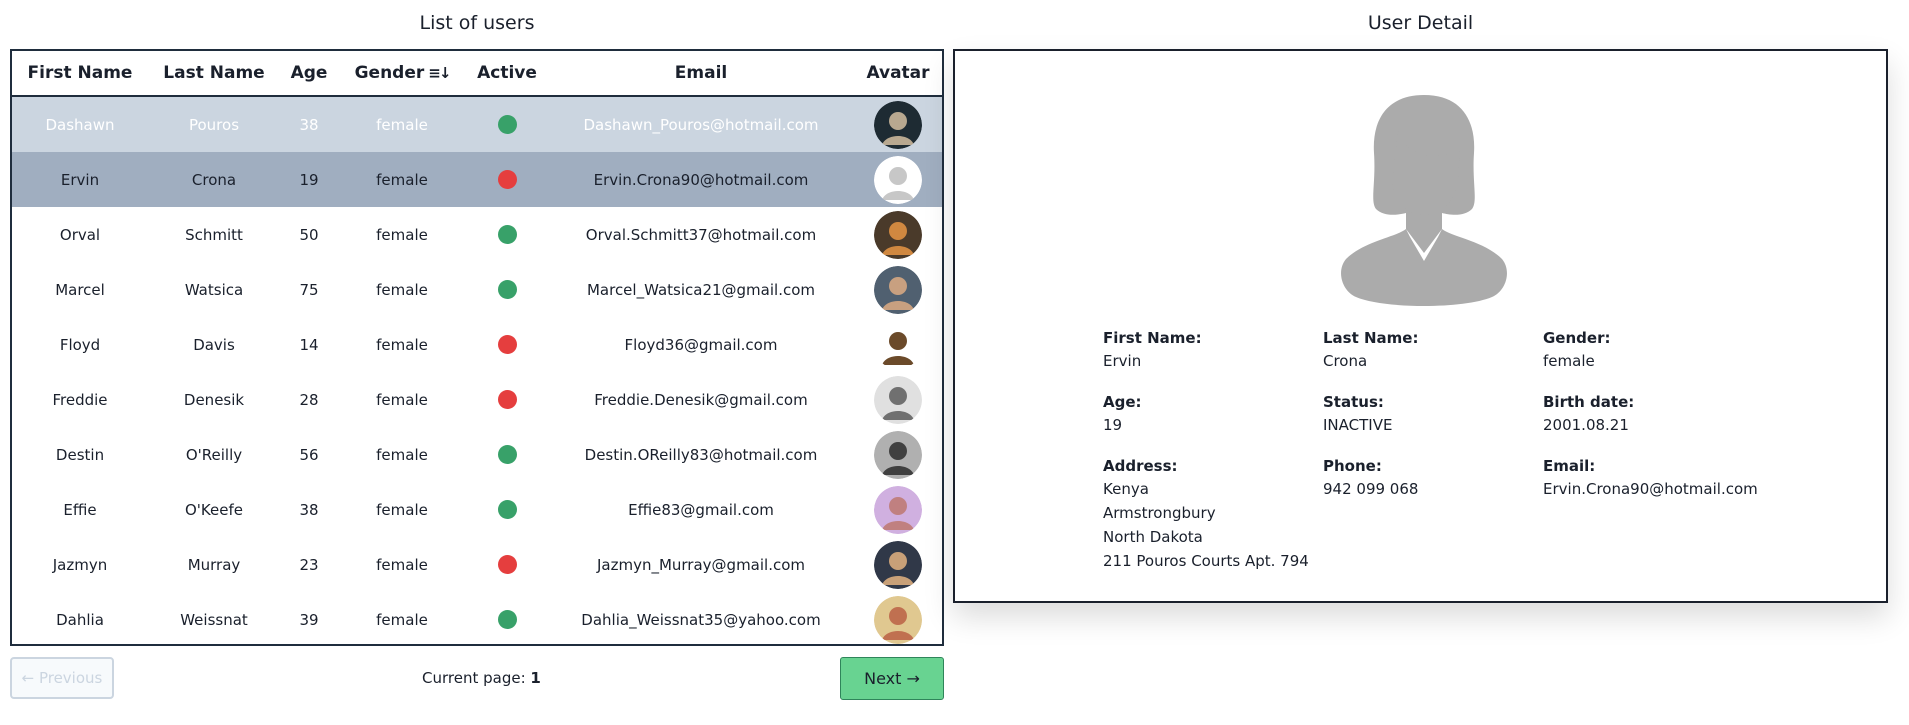 This screenshot has height=725, width=1909. I want to click on detail-field-label: Email:, so click(1569, 466).